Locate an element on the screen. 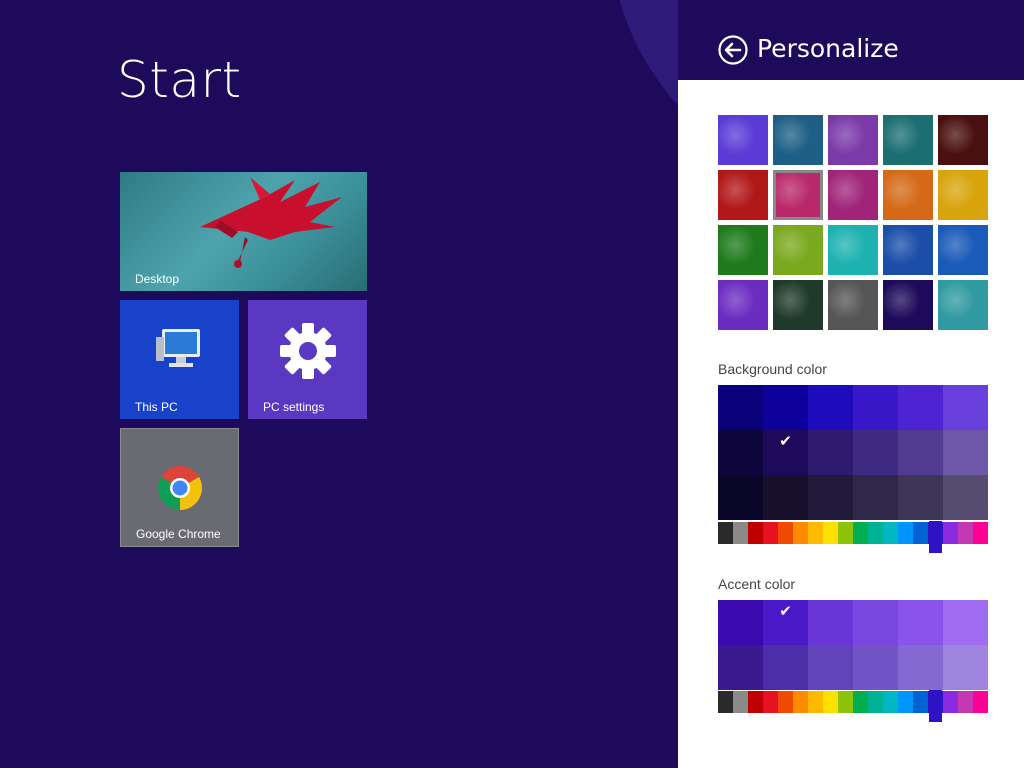 The width and height of the screenshot is (1024, 768). background-color-grid: ✔ is located at coordinates (853, 452).